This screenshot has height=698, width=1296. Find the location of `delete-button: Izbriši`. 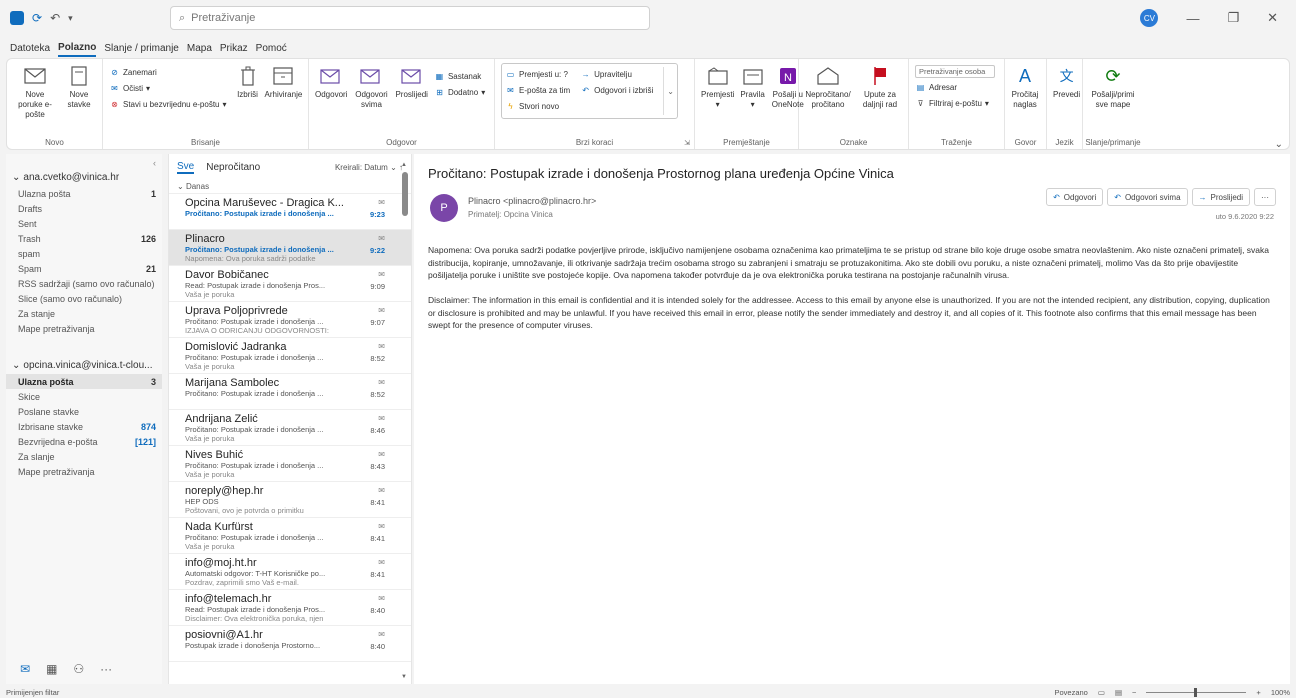

delete-button: Izbriši is located at coordinates (248, 81).